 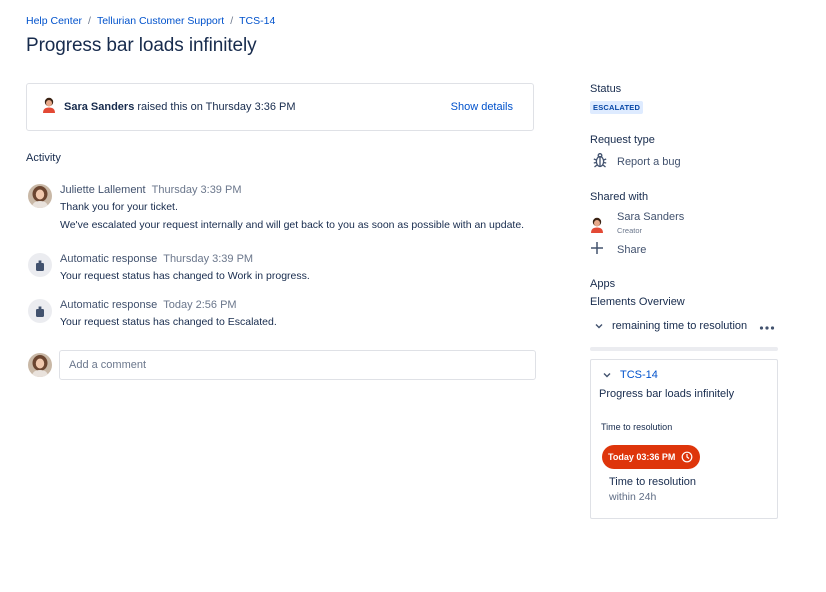 I want to click on apps-label: Apps, so click(x=603, y=284).